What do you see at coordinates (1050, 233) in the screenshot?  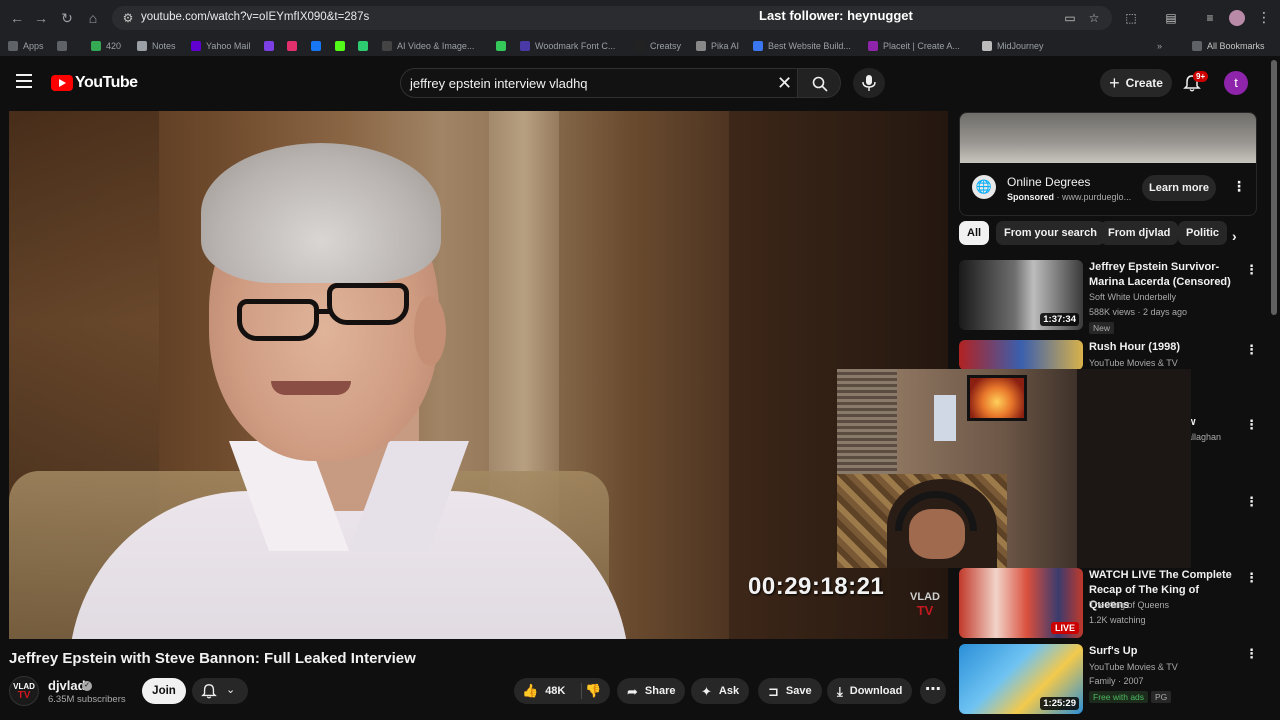 I see `chip-from-your-search: From your search` at bounding box center [1050, 233].